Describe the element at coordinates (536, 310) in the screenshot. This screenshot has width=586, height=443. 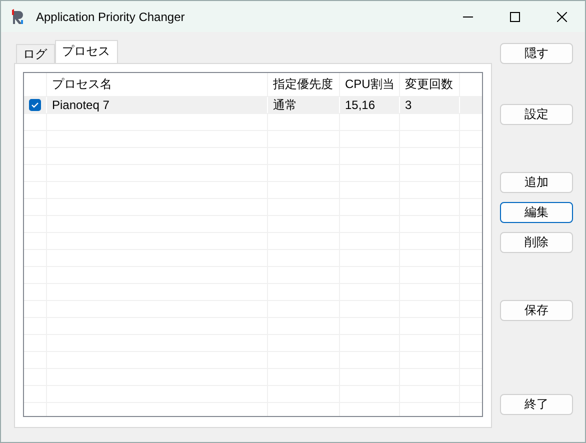
I see `action-button: 保存` at that location.